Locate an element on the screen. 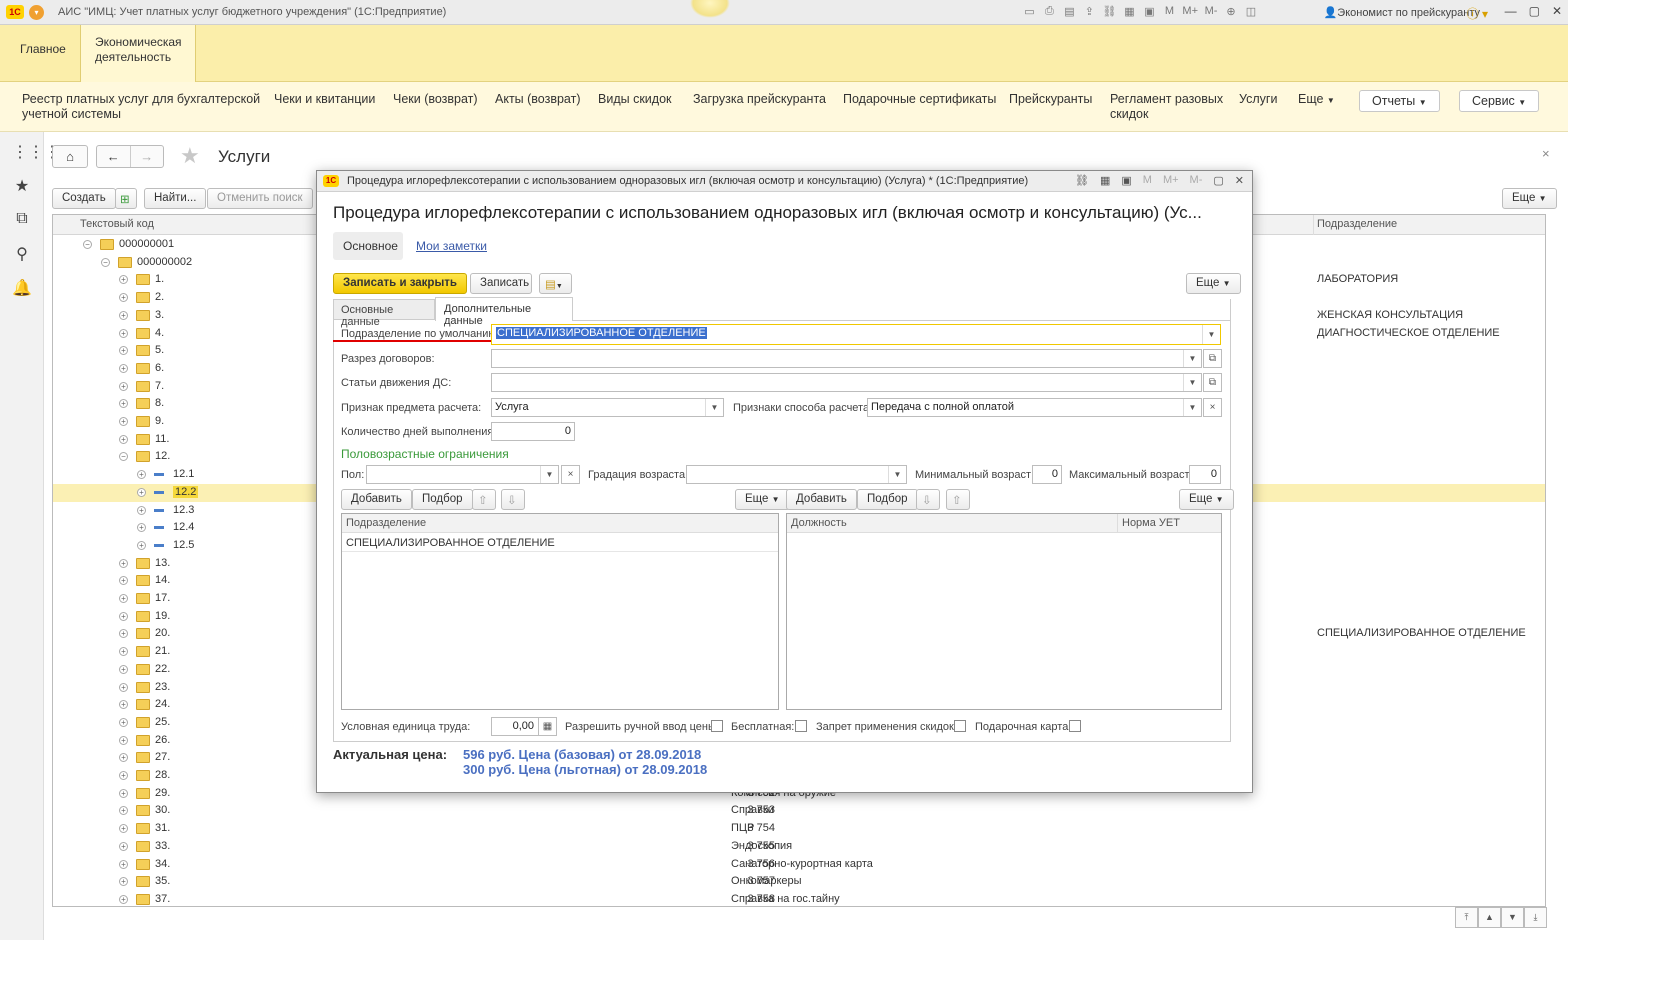 This screenshot has width=1679, height=1007. create-folder-icon: ⊞ is located at coordinates (126, 198).